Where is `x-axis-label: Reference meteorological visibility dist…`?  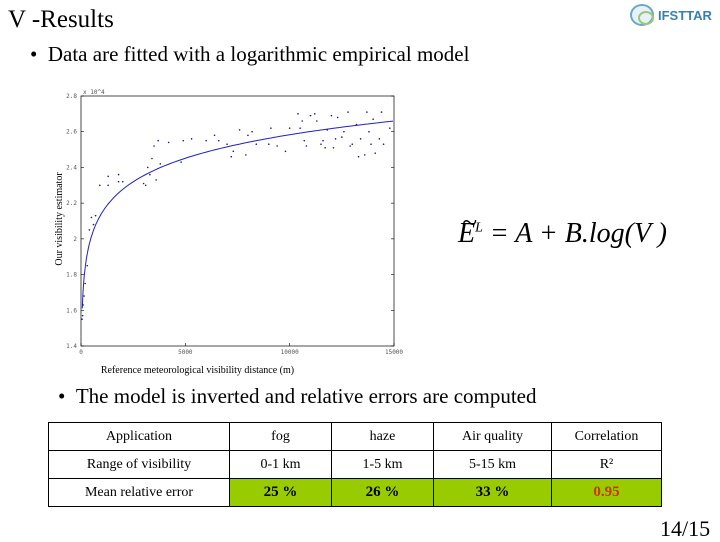 x-axis-label: Reference meteorological visibility dist… is located at coordinates (197, 370).